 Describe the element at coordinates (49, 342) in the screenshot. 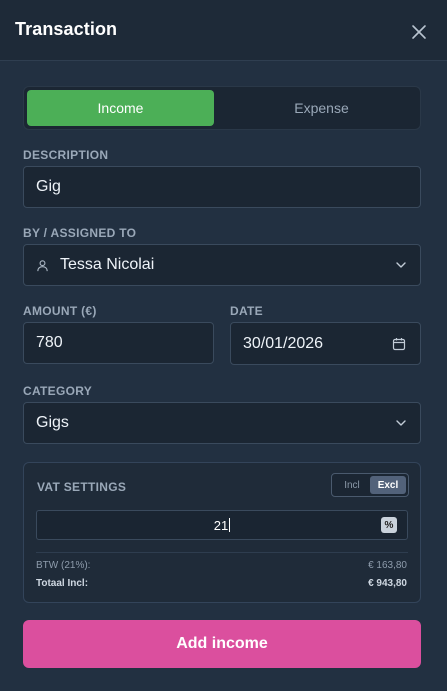

I see `amount-value: 780` at that location.